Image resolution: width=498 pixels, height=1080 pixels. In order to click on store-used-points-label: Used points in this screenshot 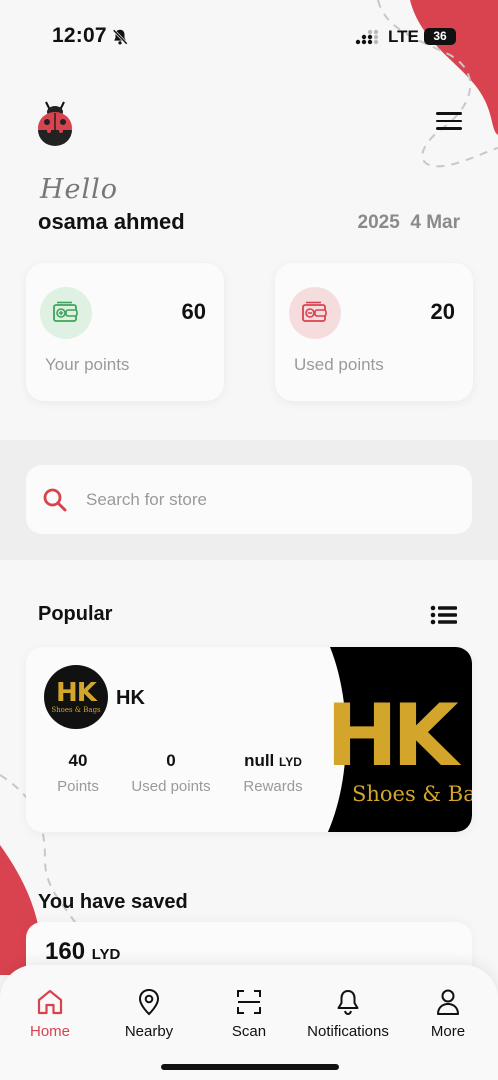, I will do `click(171, 786)`.